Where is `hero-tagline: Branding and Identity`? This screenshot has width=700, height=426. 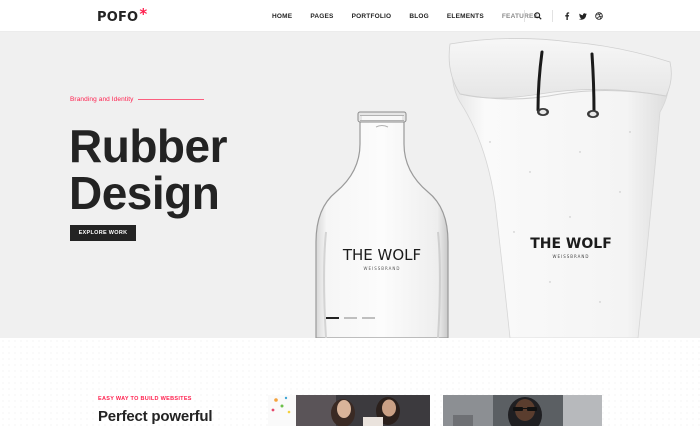 hero-tagline: Branding and Identity is located at coordinates (137, 99).